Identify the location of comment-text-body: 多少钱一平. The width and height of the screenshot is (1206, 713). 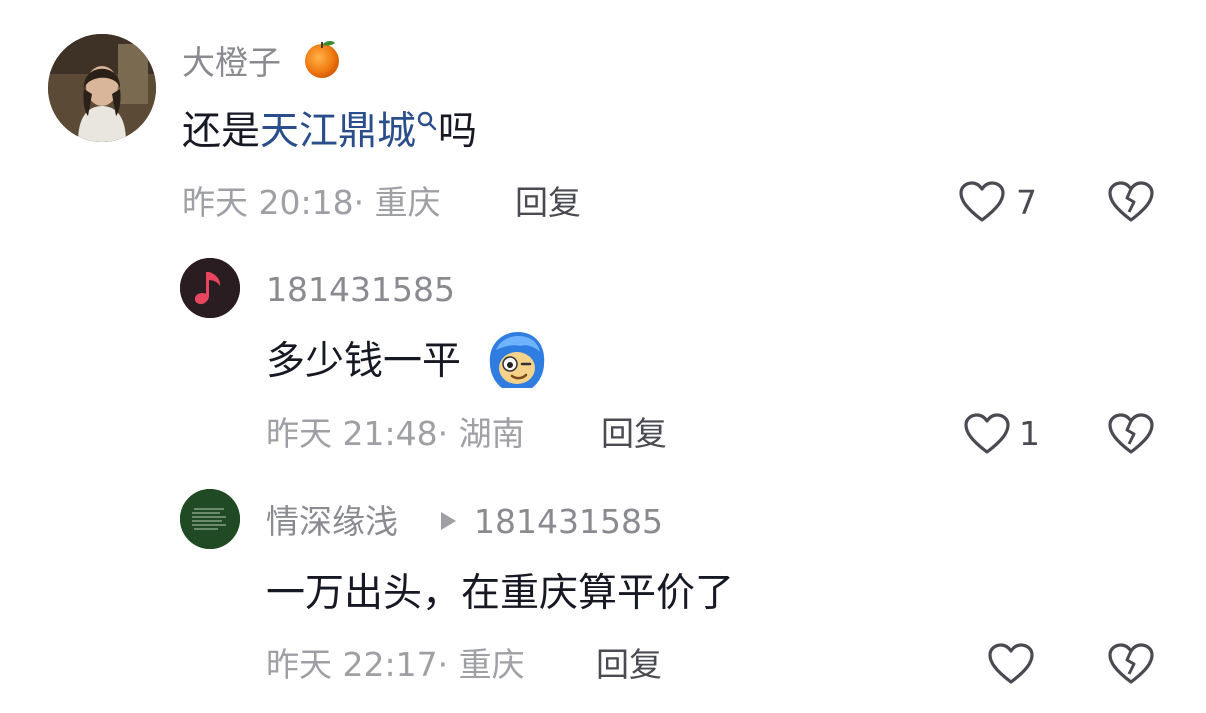
(364, 361).